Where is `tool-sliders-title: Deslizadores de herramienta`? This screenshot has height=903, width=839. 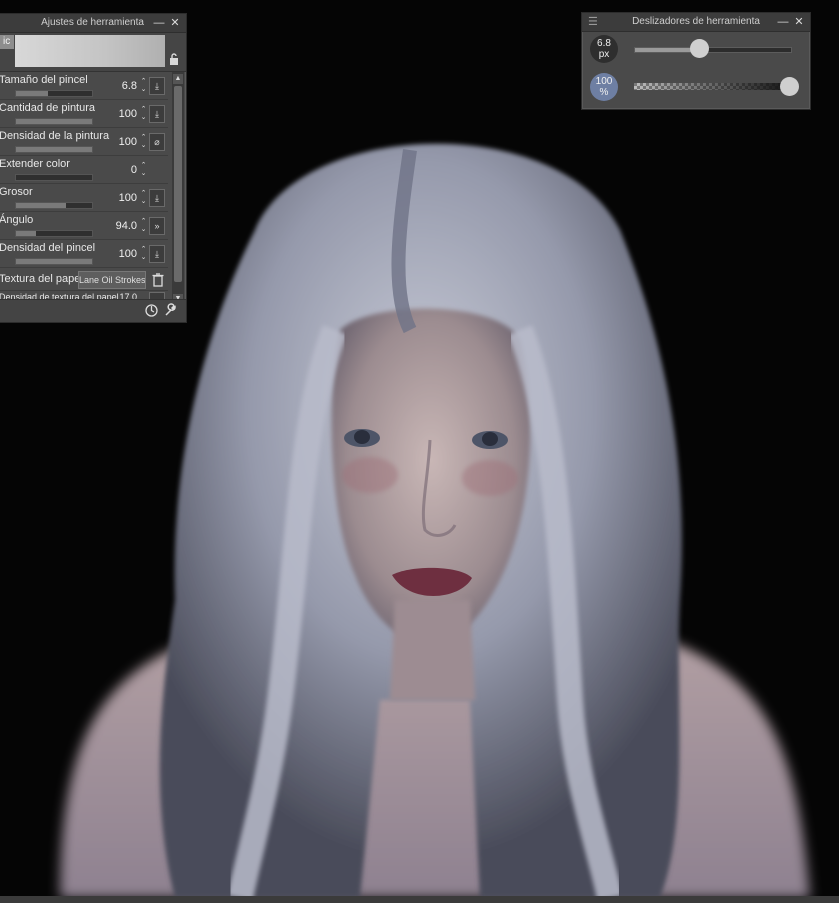
tool-sliders-title: Deslizadores de herramienta is located at coordinates (696, 21).